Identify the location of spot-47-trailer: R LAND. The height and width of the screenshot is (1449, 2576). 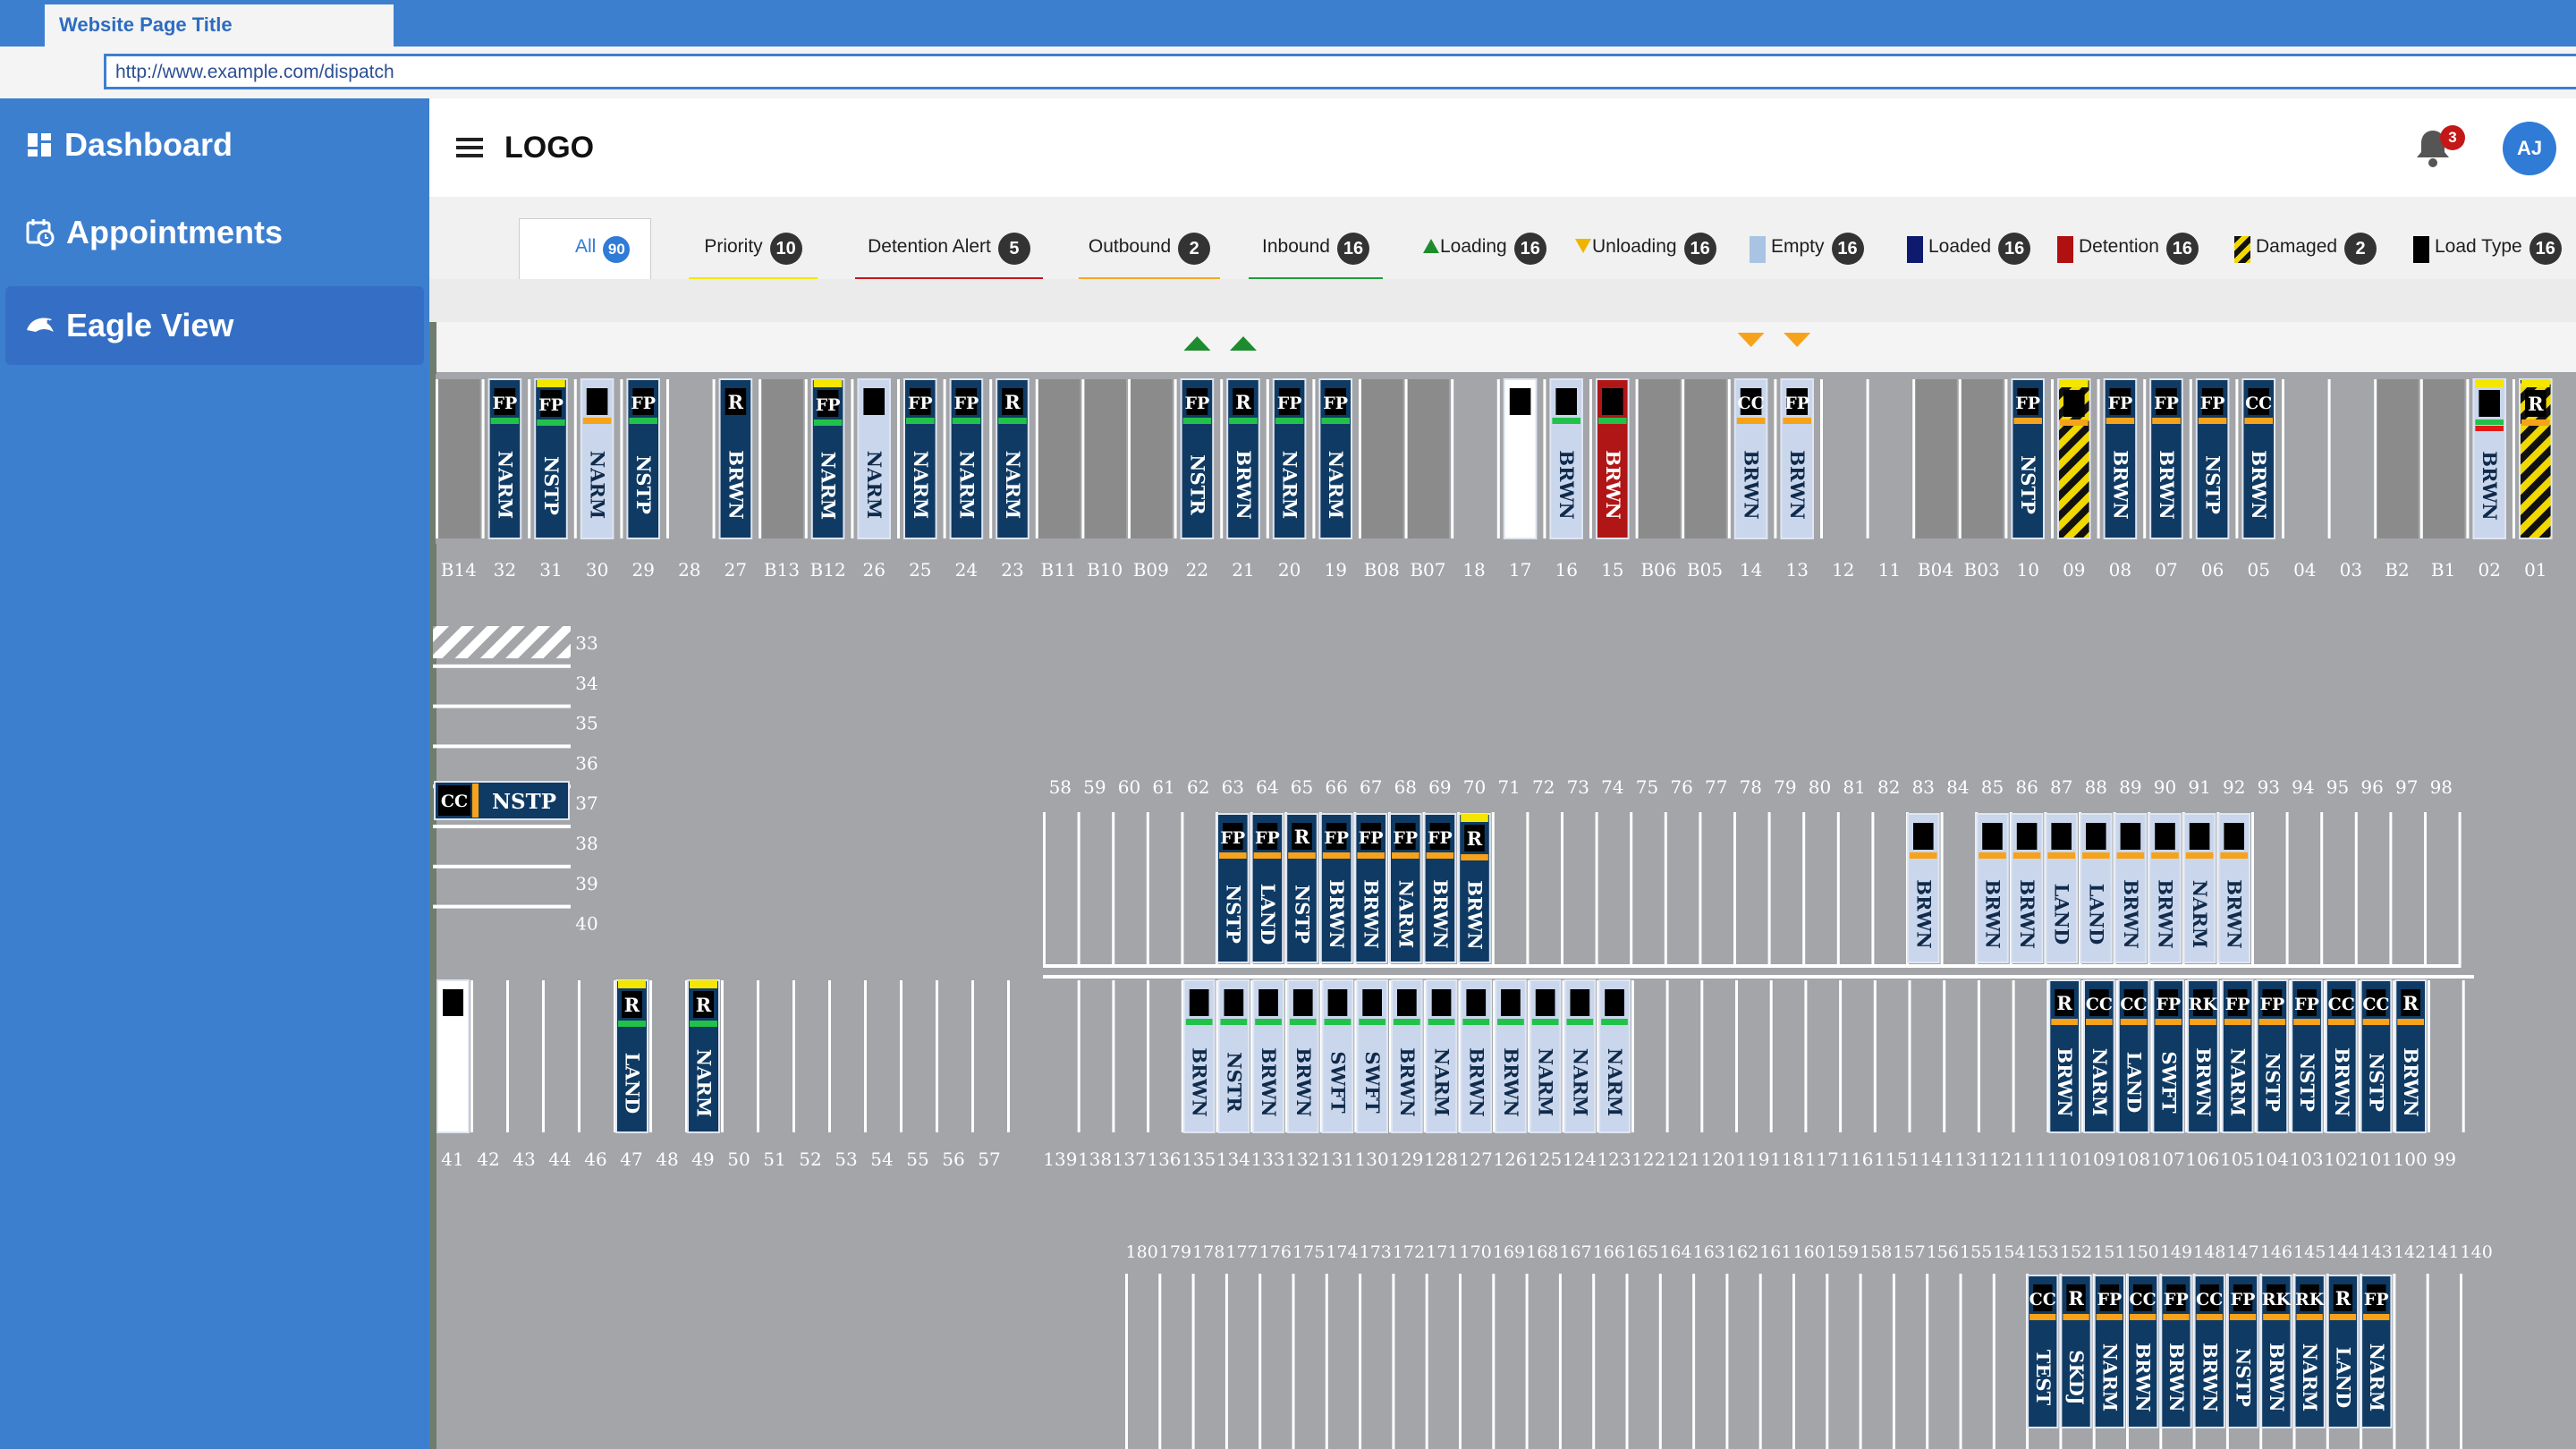
(631, 1056).